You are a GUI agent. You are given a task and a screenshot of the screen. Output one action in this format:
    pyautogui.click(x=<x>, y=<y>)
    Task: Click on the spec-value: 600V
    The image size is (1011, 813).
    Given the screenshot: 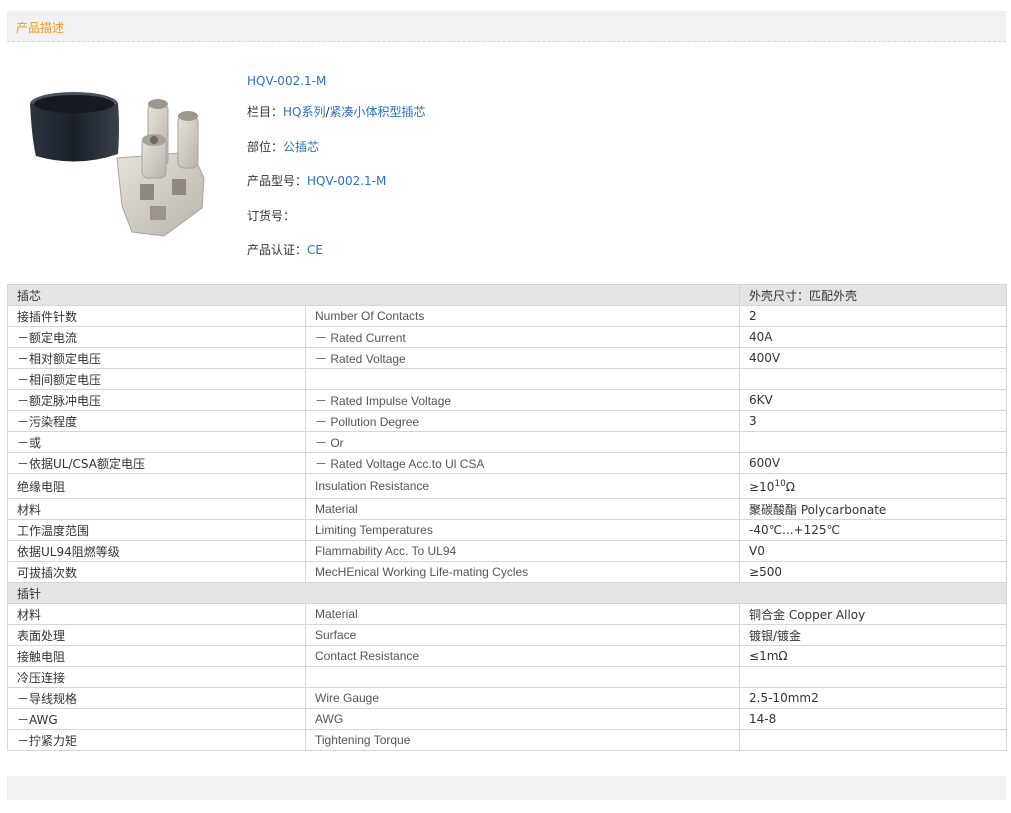 What is the action you would take?
    pyautogui.click(x=873, y=463)
    